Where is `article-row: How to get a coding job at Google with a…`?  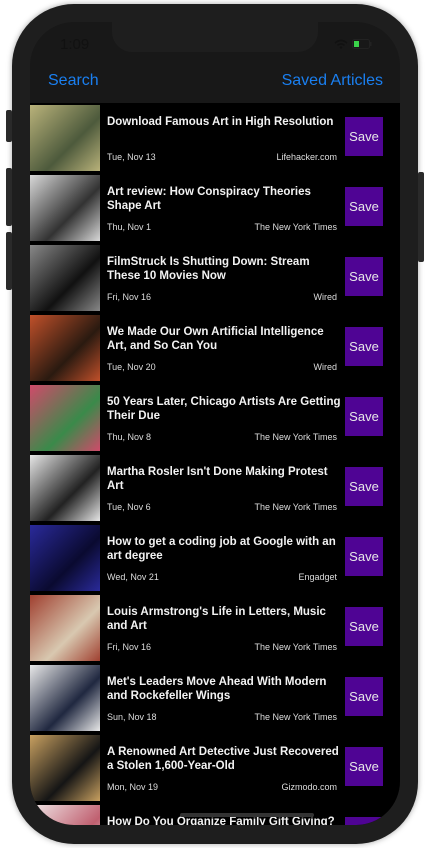
article-row: How to get a coding job at Google with a… is located at coordinates (215, 558).